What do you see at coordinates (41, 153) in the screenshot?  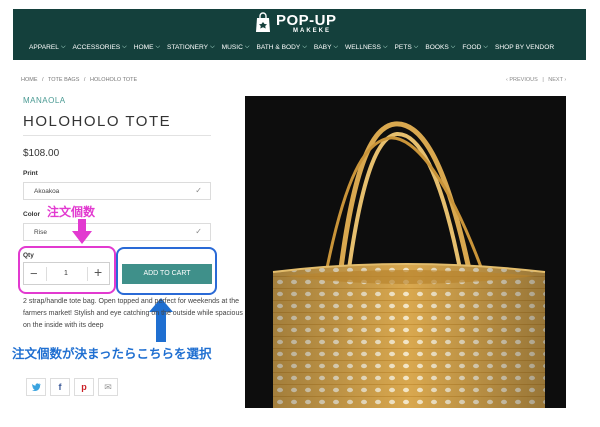 I see `product-price: $108.00` at bounding box center [41, 153].